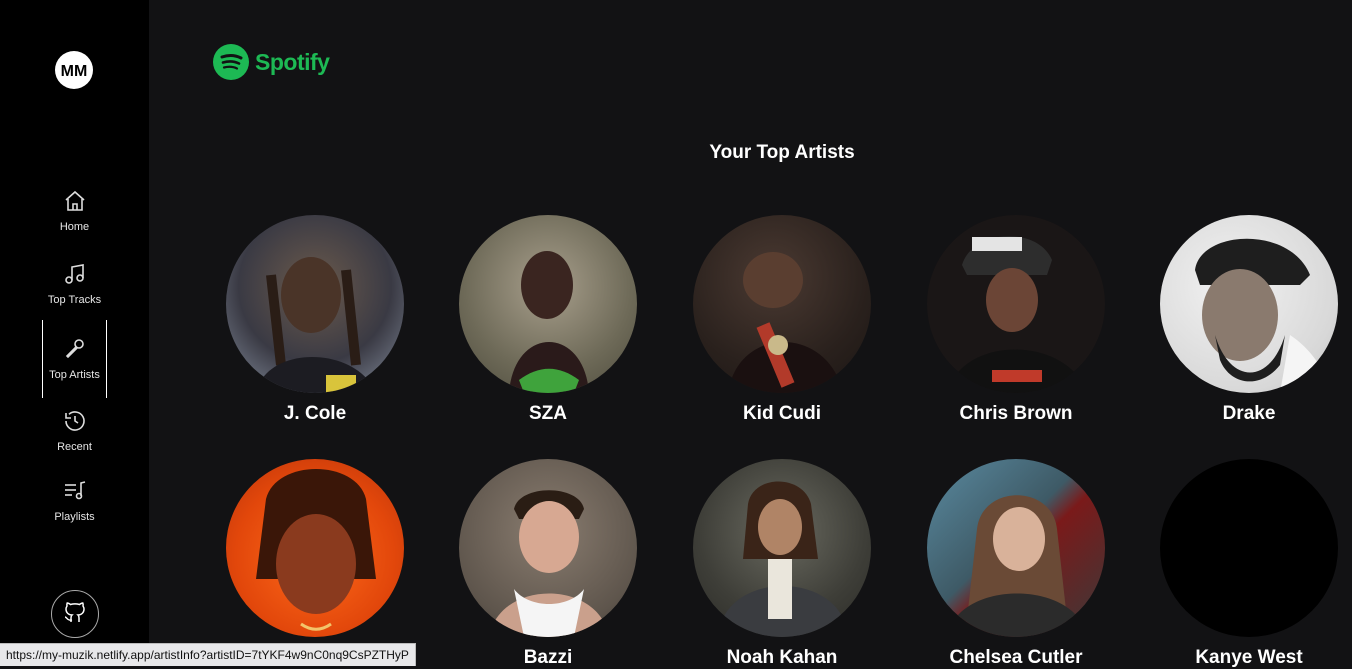  What do you see at coordinates (1016, 413) in the screenshot?
I see `artist-name: Chris Brown` at bounding box center [1016, 413].